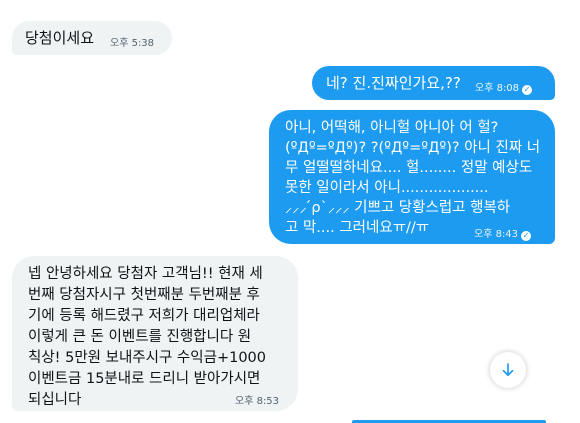 The image size is (580, 423). I want to click on arrow-down-icon, so click(508, 370).